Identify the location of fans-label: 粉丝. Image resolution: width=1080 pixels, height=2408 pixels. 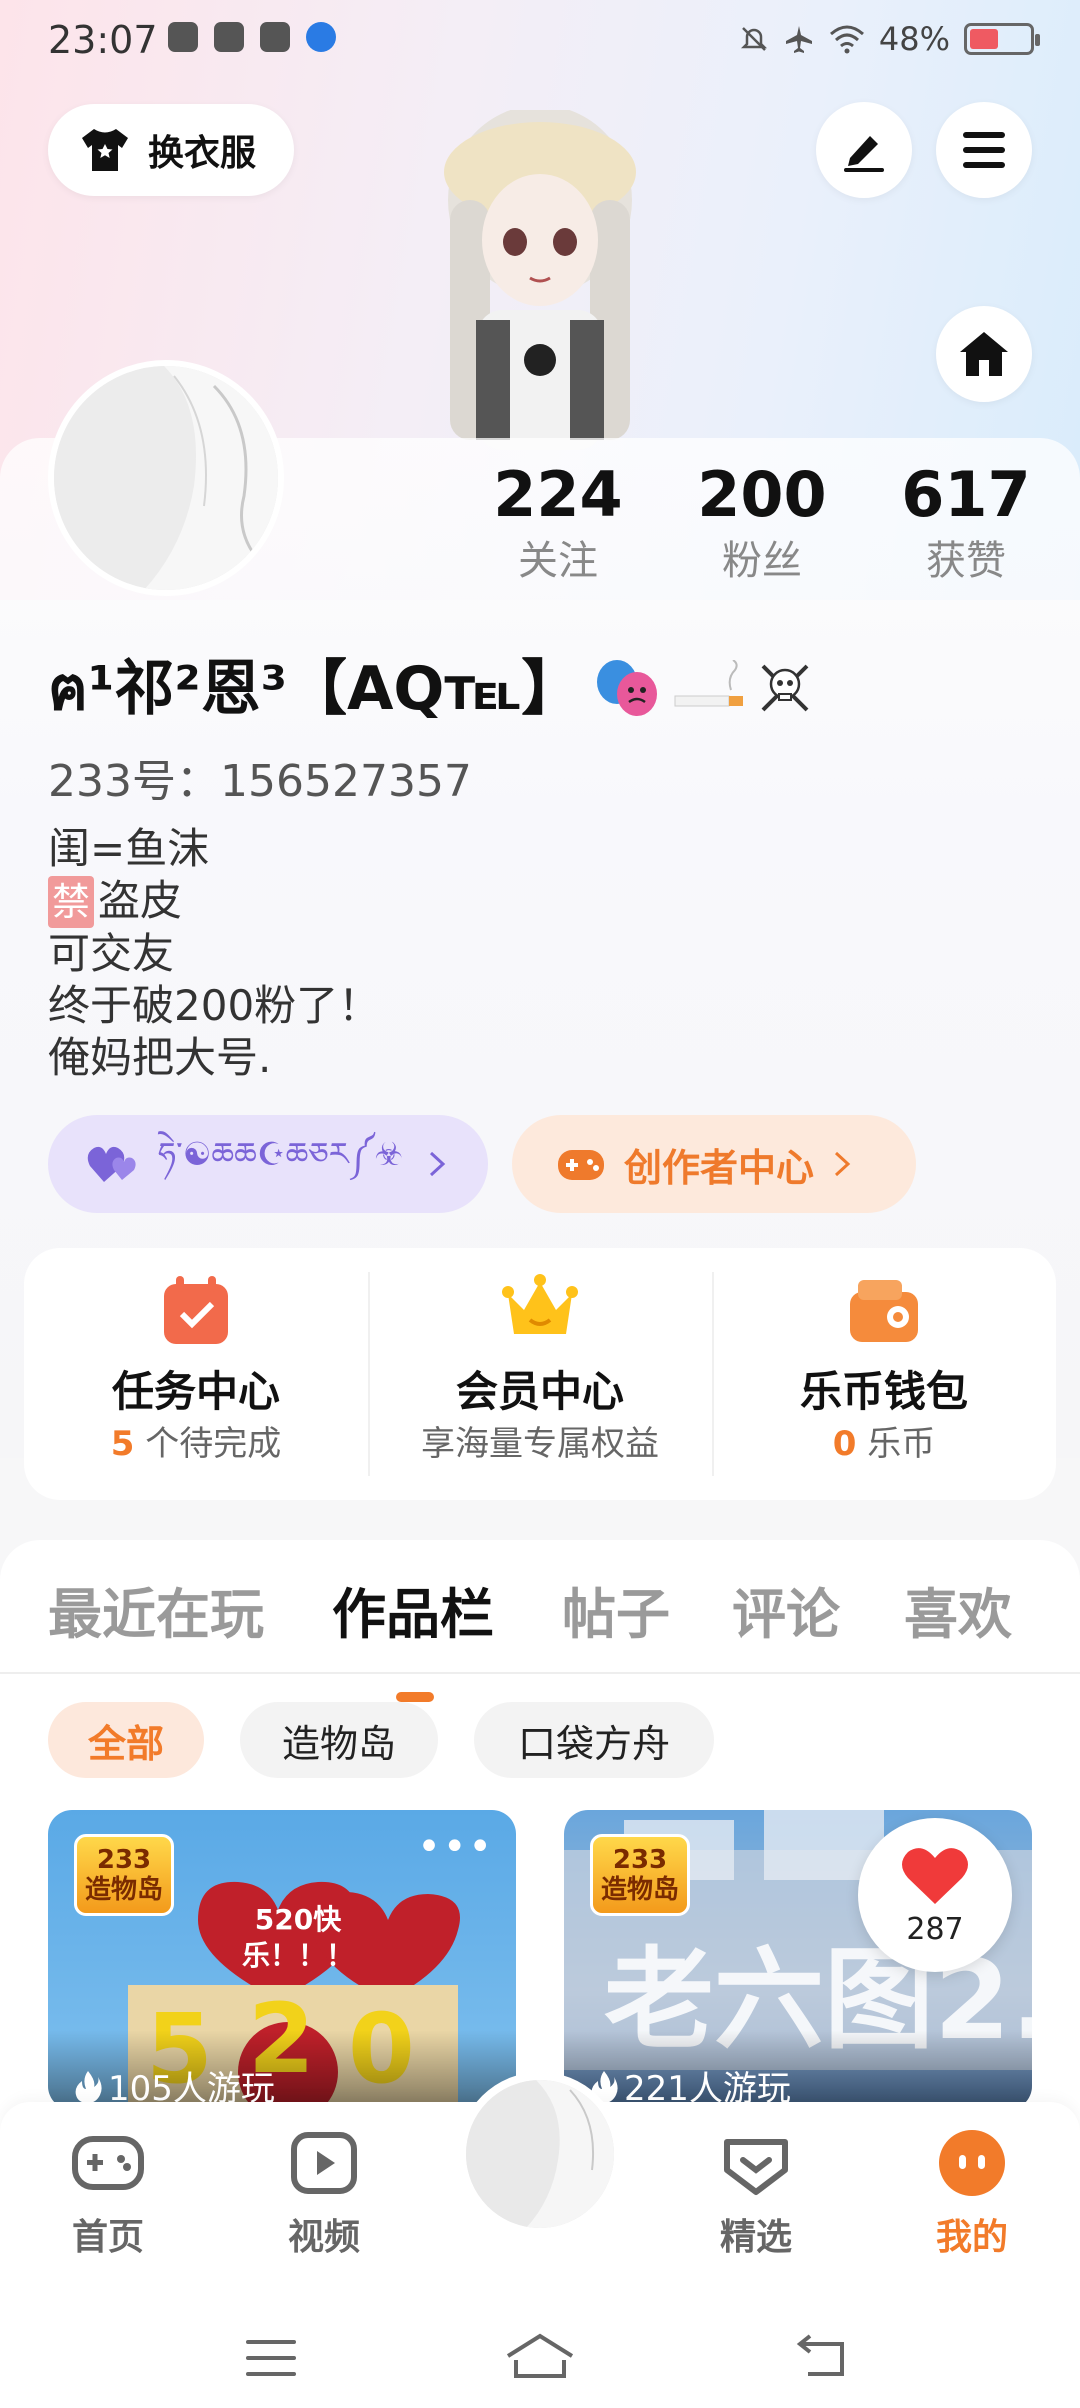
(762, 561).